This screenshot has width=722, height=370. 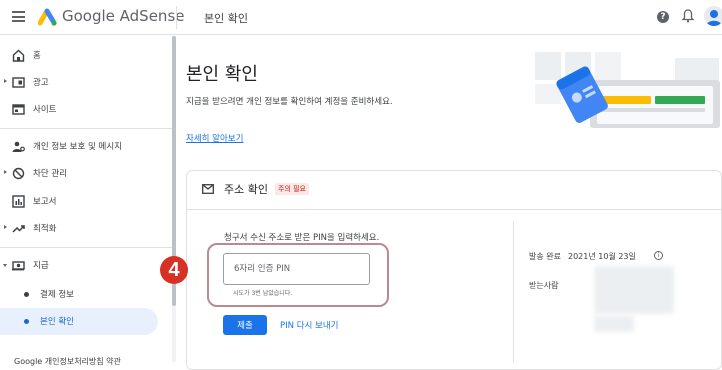 What do you see at coordinates (79, 173) in the screenshot?
I see `sidebar-item-blocking: 차단 관리` at bounding box center [79, 173].